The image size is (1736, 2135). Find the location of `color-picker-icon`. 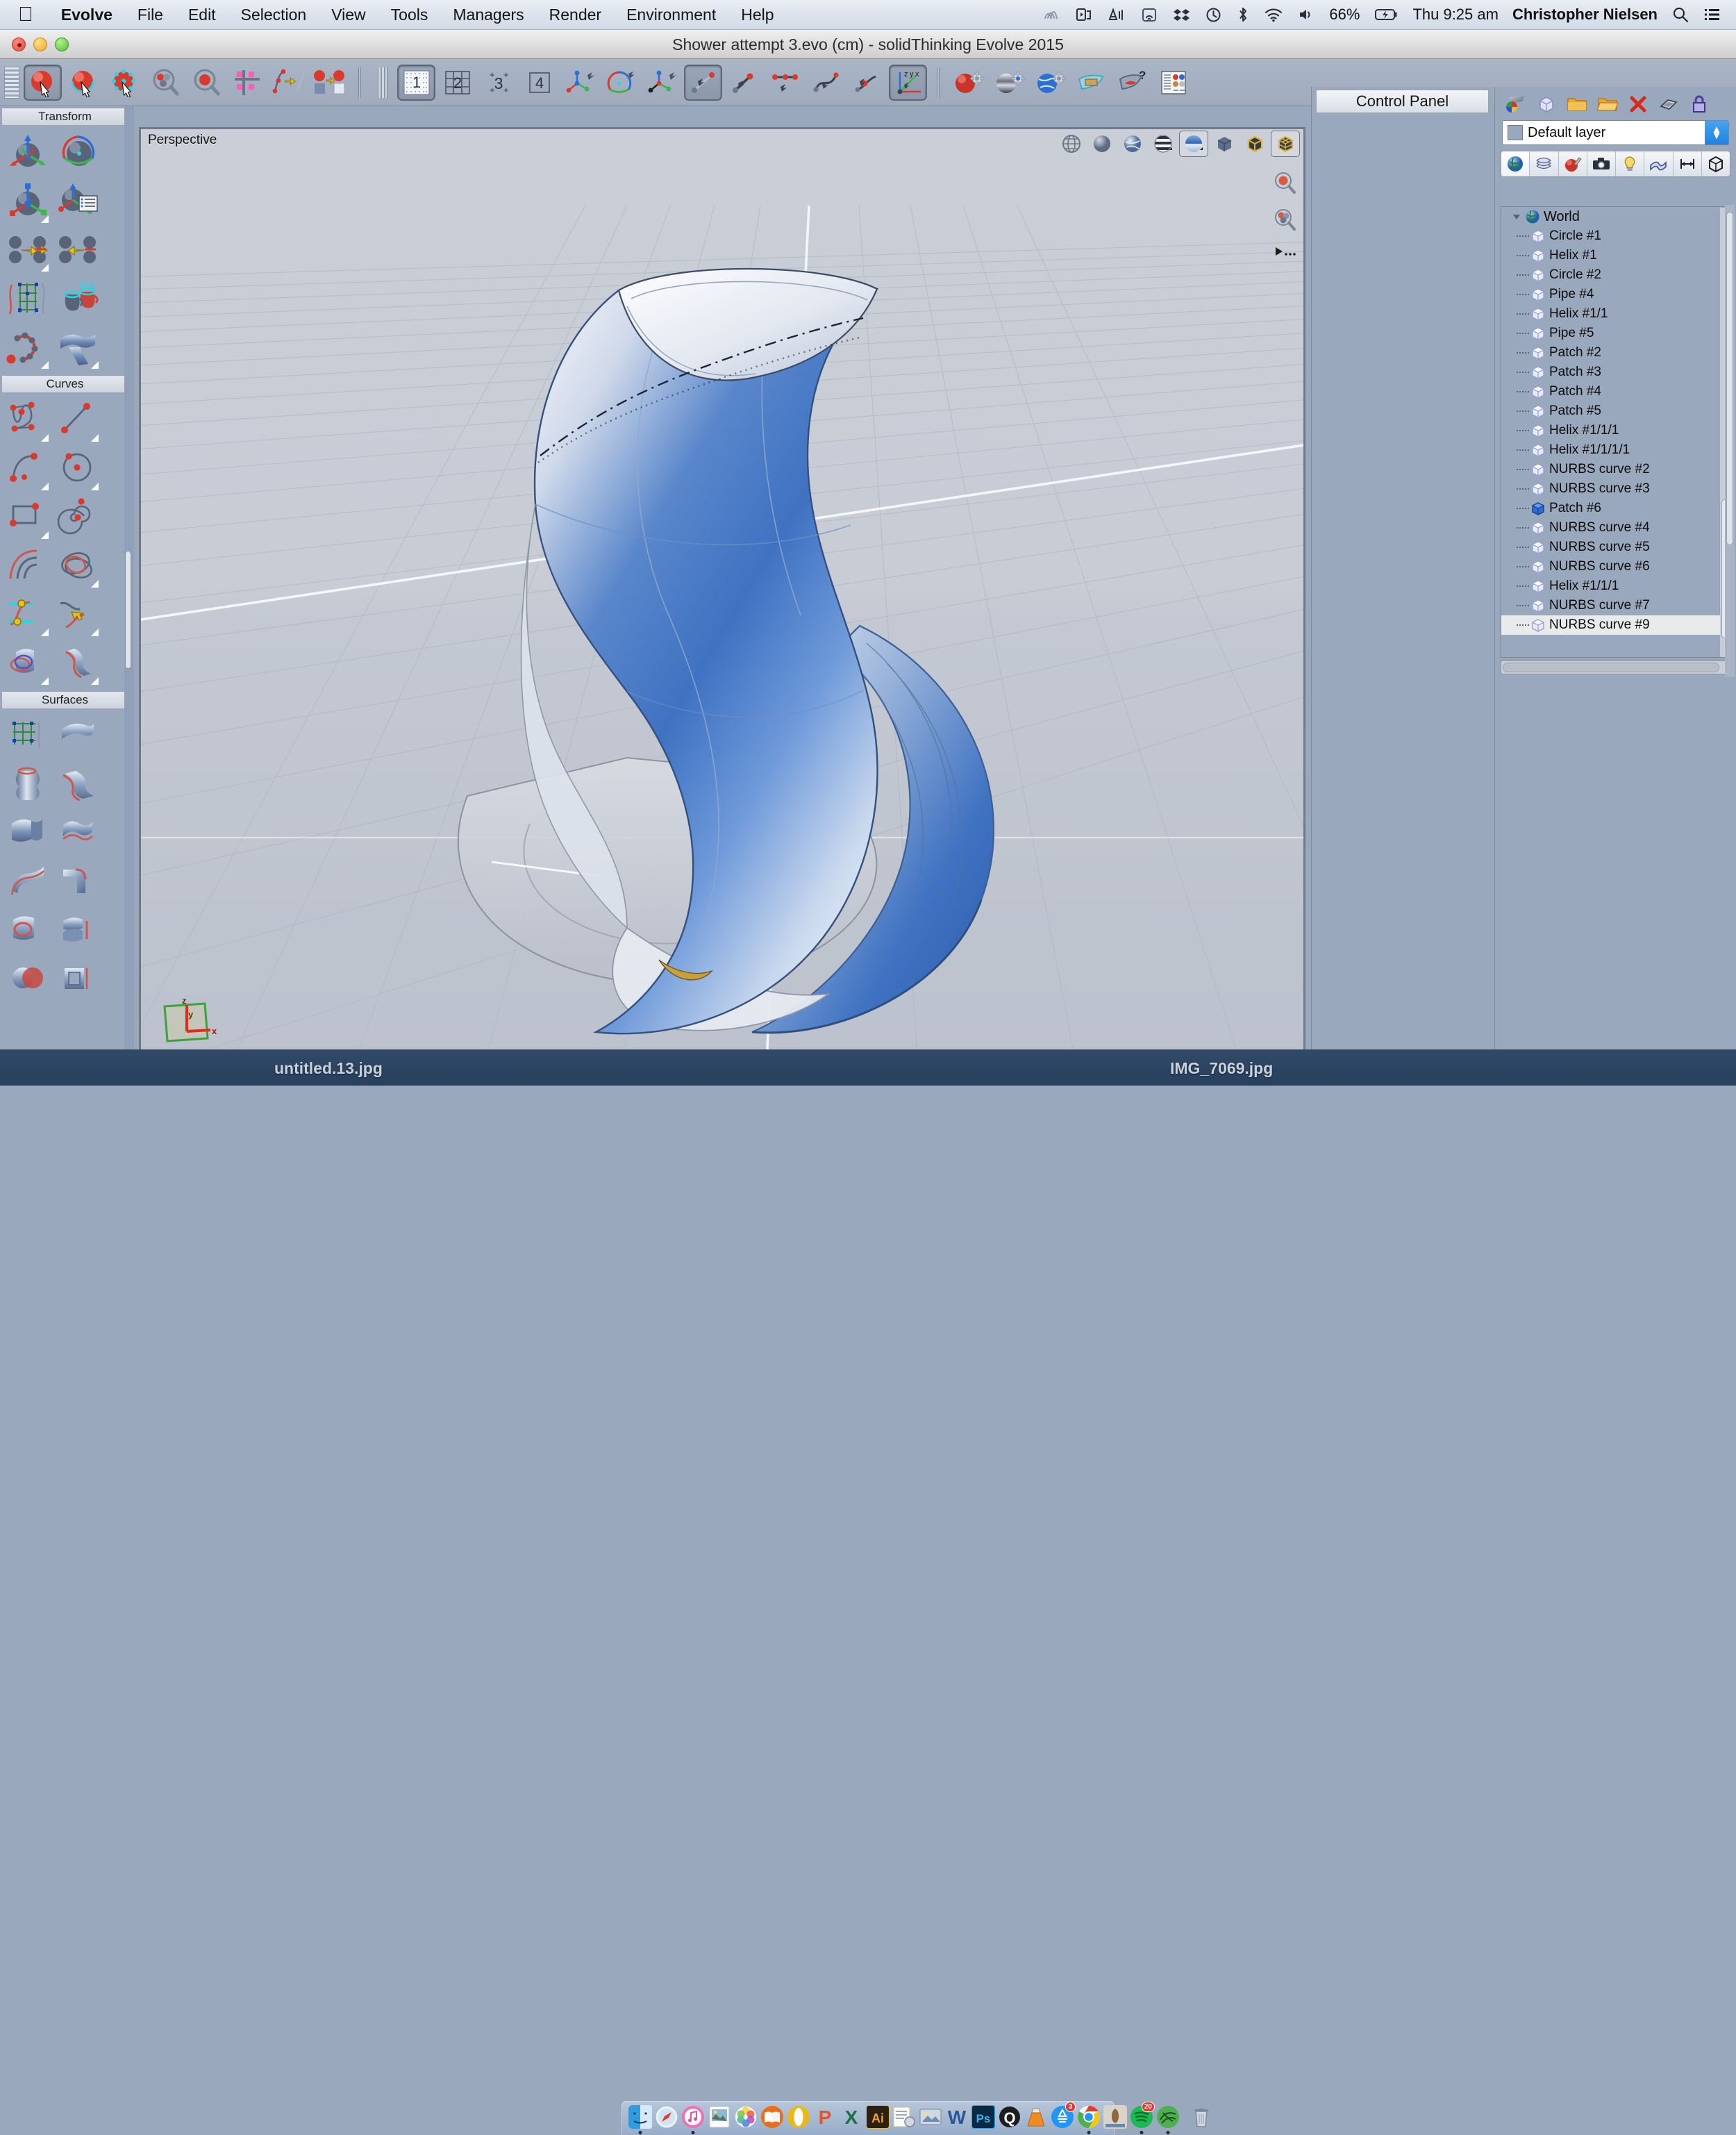

color-picker-icon is located at coordinates (1516, 104).